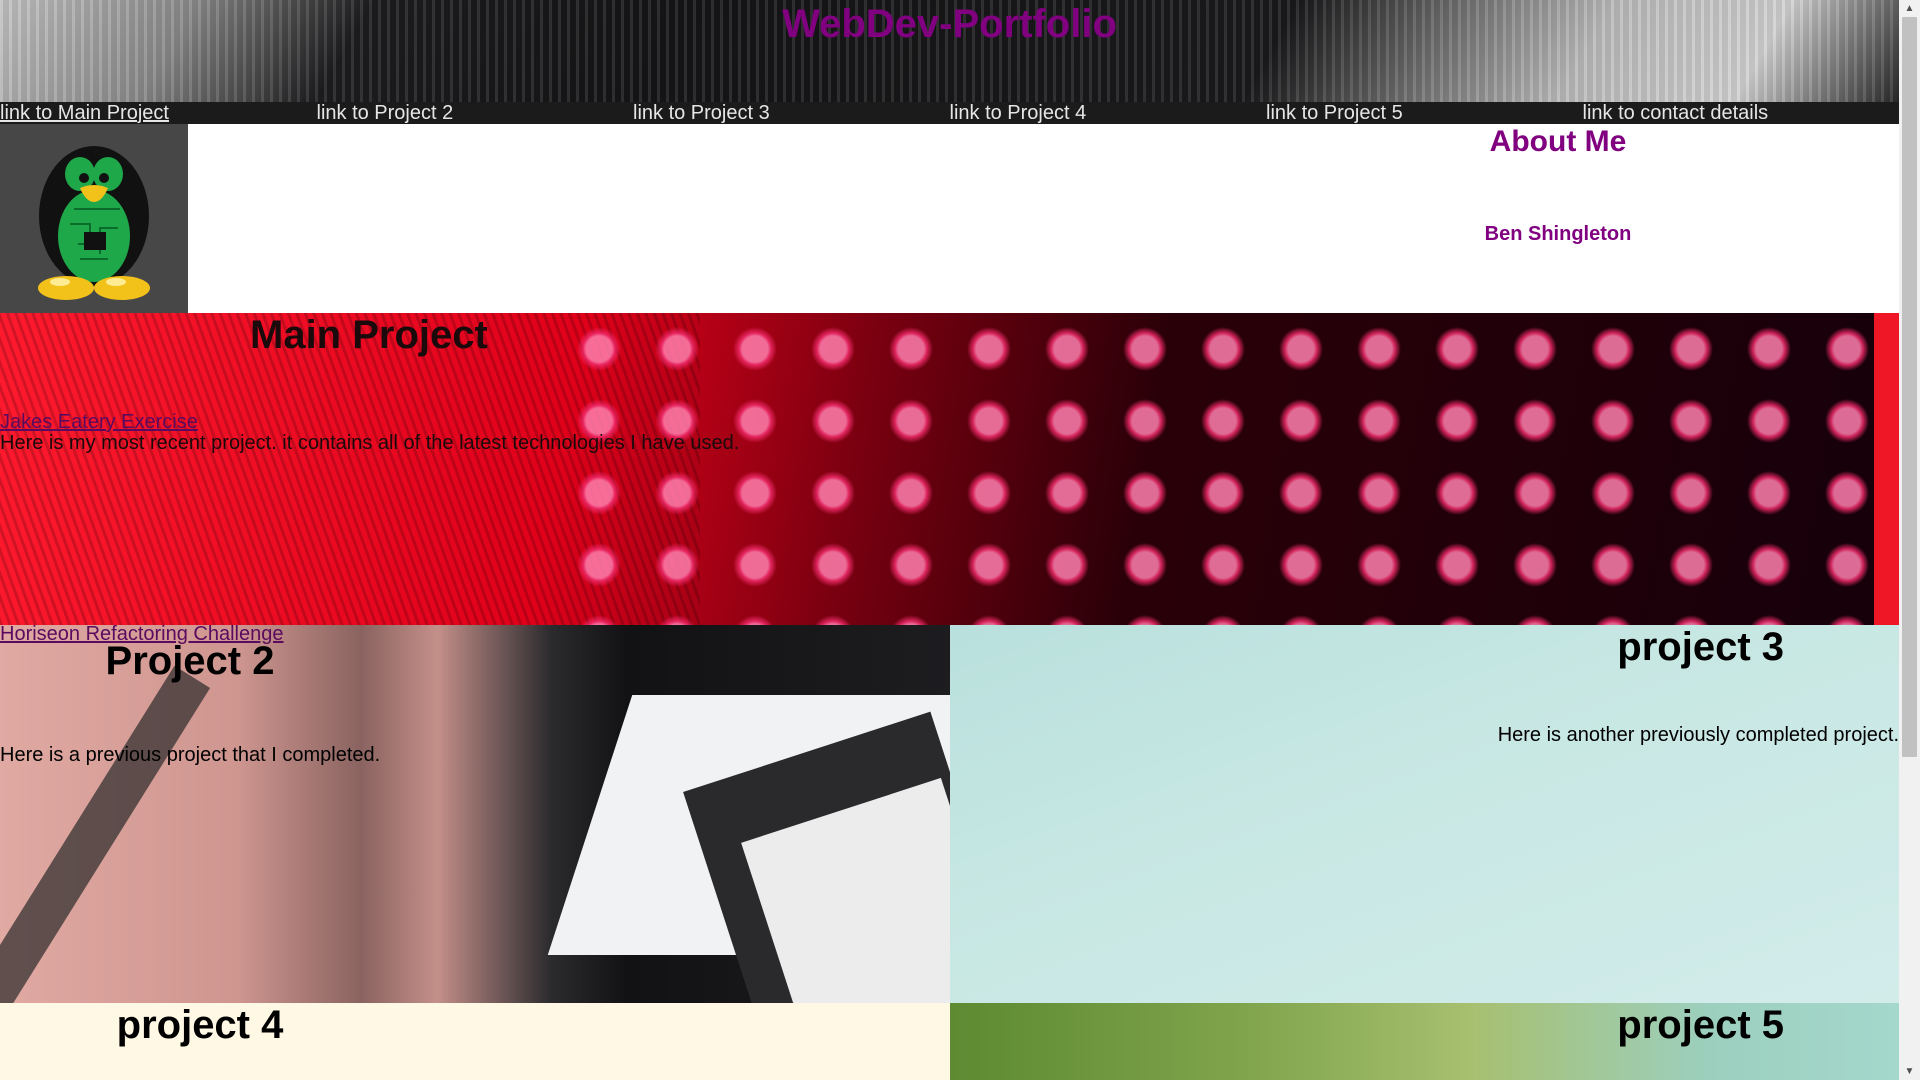 The width and height of the screenshot is (1920, 1080). What do you see at coordinates (1558, 234) in the screenshot?
I see `about-name: Ben Shingleton` at bounding box center [1558, 234].